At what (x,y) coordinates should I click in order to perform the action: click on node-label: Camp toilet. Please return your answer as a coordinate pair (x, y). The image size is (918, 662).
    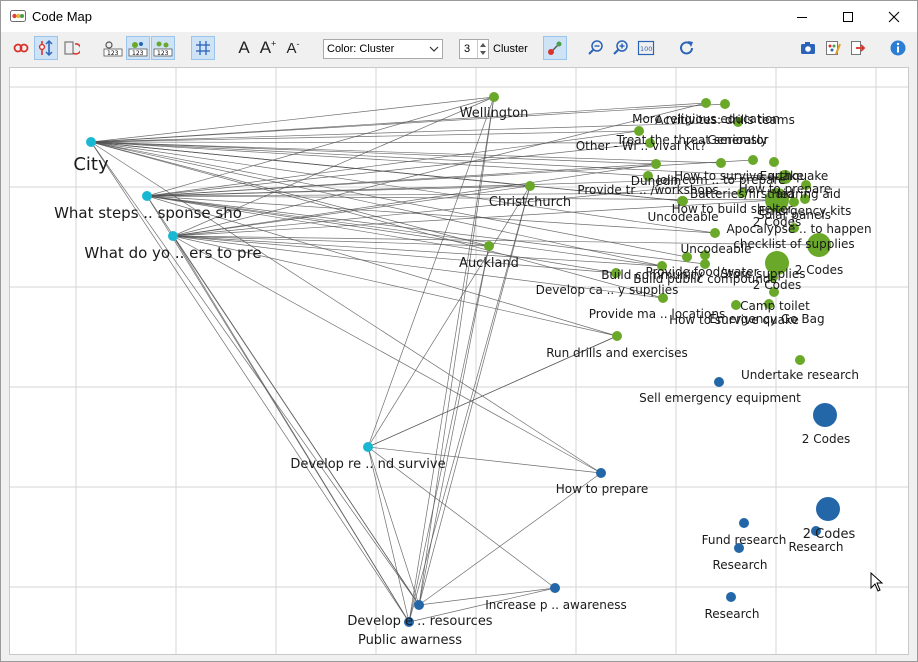
    Looking at the image, I should click on (775, 306).